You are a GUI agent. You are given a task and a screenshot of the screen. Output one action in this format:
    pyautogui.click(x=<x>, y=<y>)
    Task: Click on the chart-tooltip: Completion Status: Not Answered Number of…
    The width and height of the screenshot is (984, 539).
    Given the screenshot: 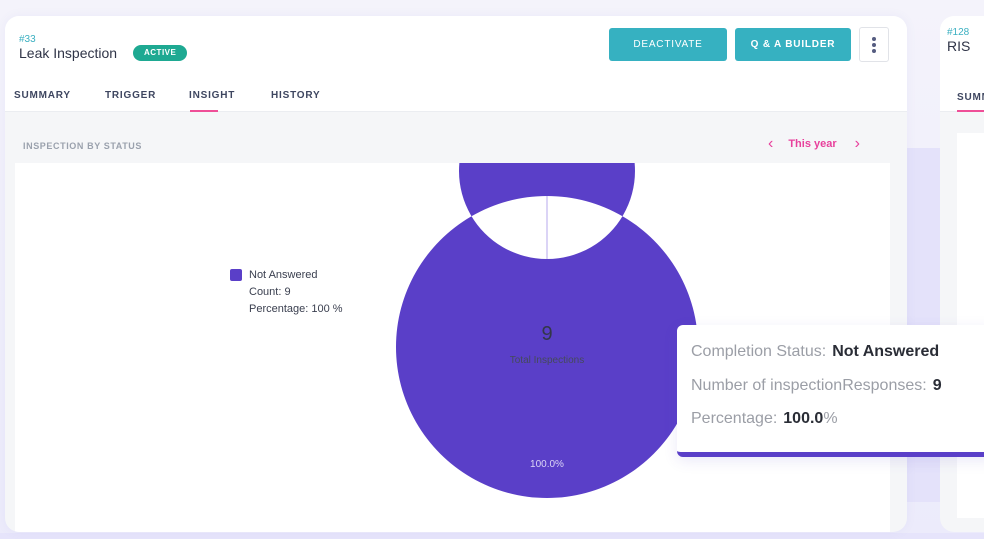 What is the action you would take?
    pyautogui.click(x=830, y=391)
    